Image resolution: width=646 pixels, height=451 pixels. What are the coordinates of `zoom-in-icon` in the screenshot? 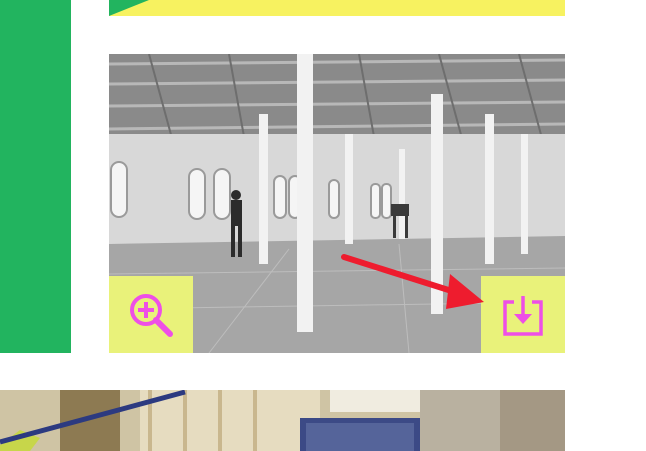 It's located at (151, 315).